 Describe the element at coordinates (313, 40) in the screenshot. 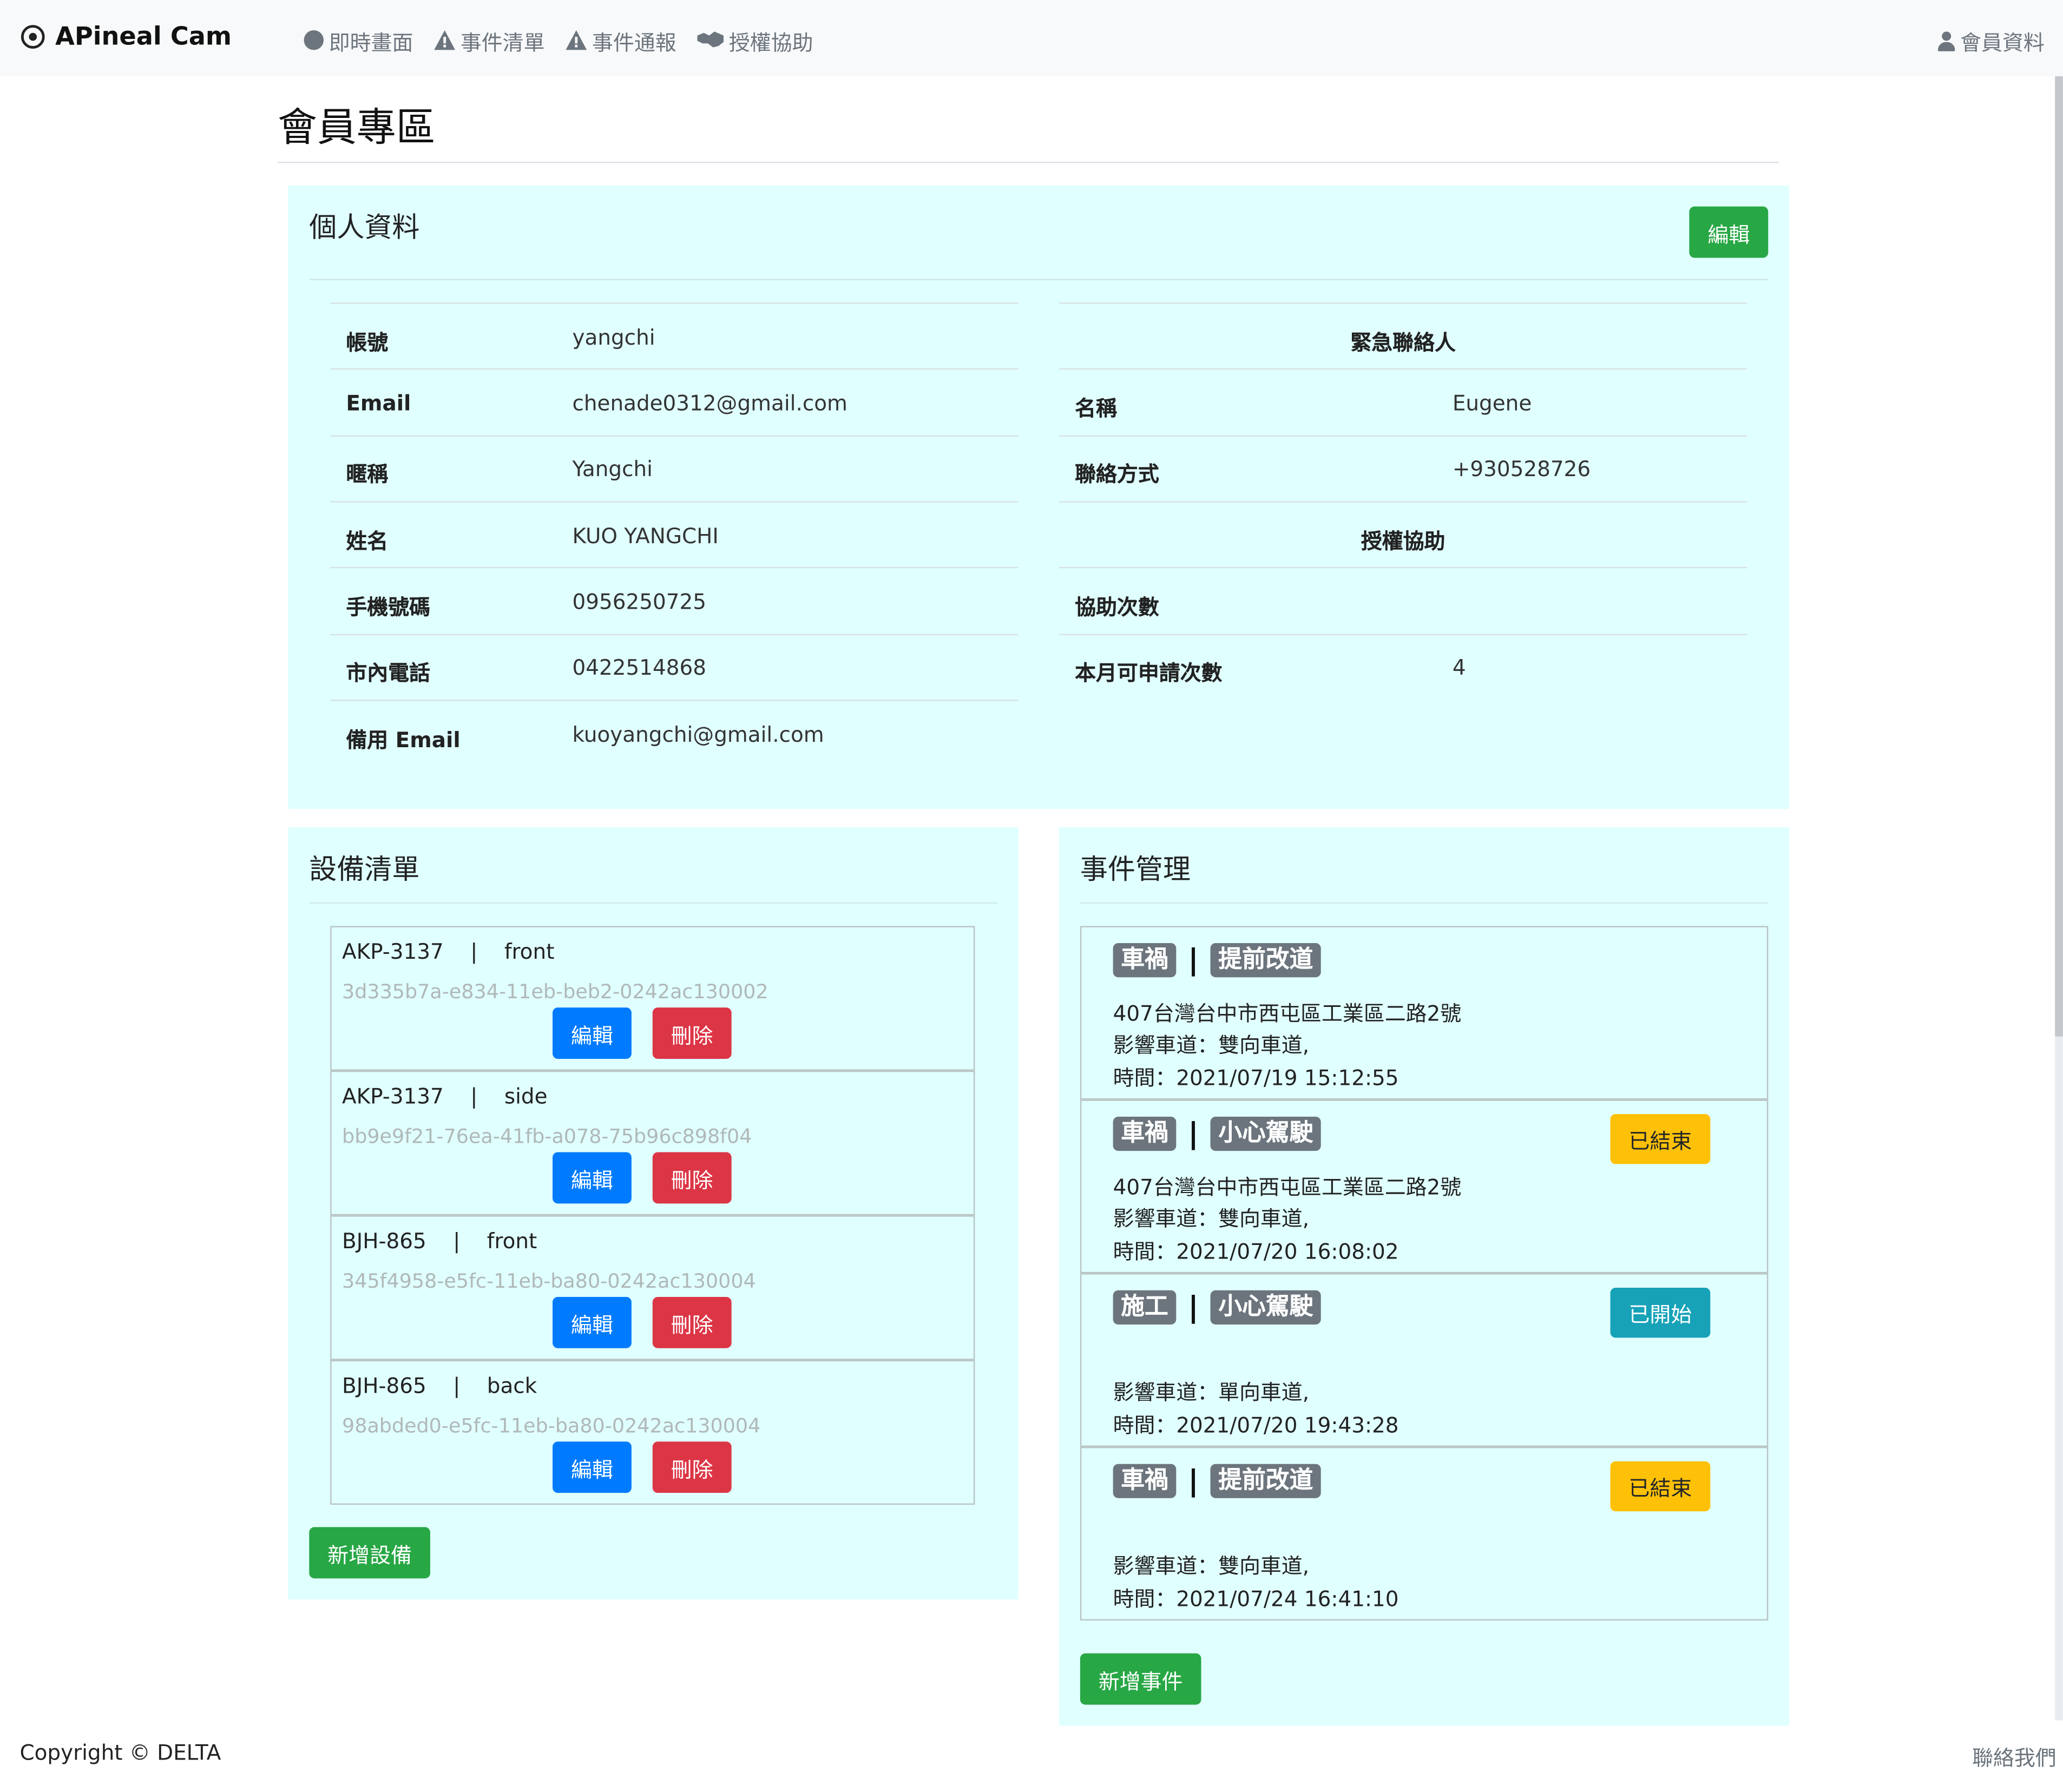

I see `circle-icon` at that location.